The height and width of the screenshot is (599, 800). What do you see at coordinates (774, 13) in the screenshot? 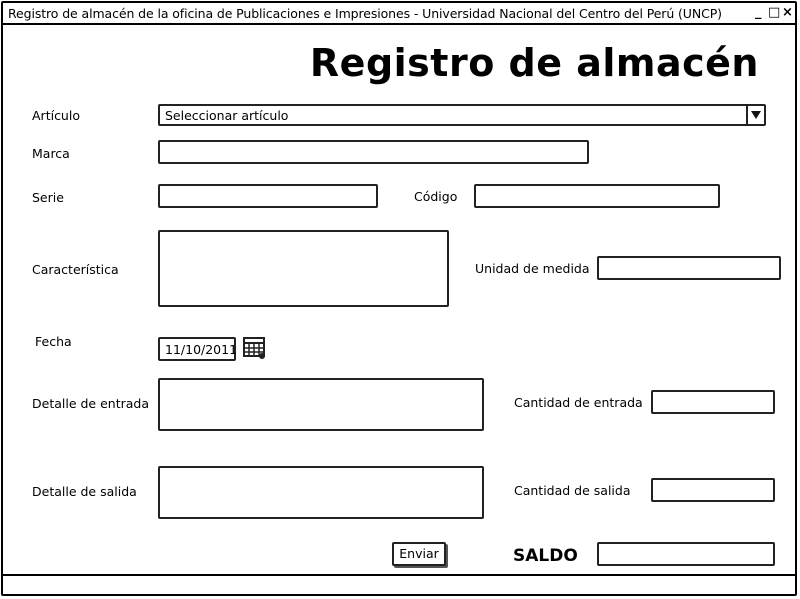
I see `restore-button: □` at bounding box center [774, 13].